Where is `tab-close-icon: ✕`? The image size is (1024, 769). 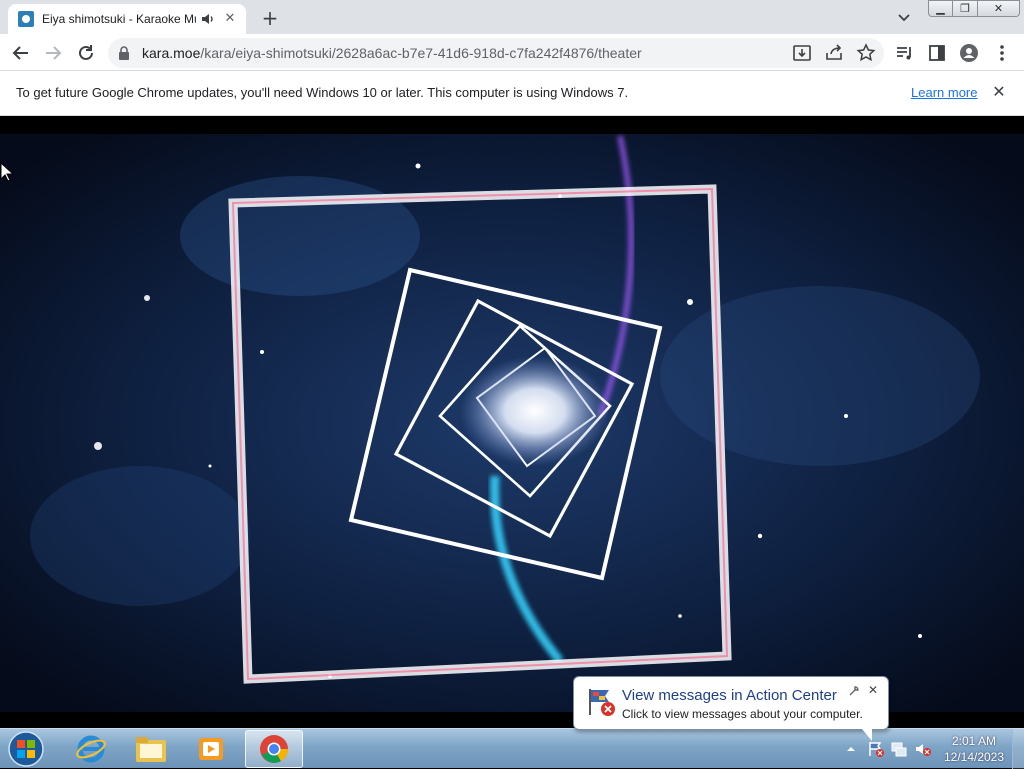 tab-close-icon: ✕ is located at coordinates (230, 19).